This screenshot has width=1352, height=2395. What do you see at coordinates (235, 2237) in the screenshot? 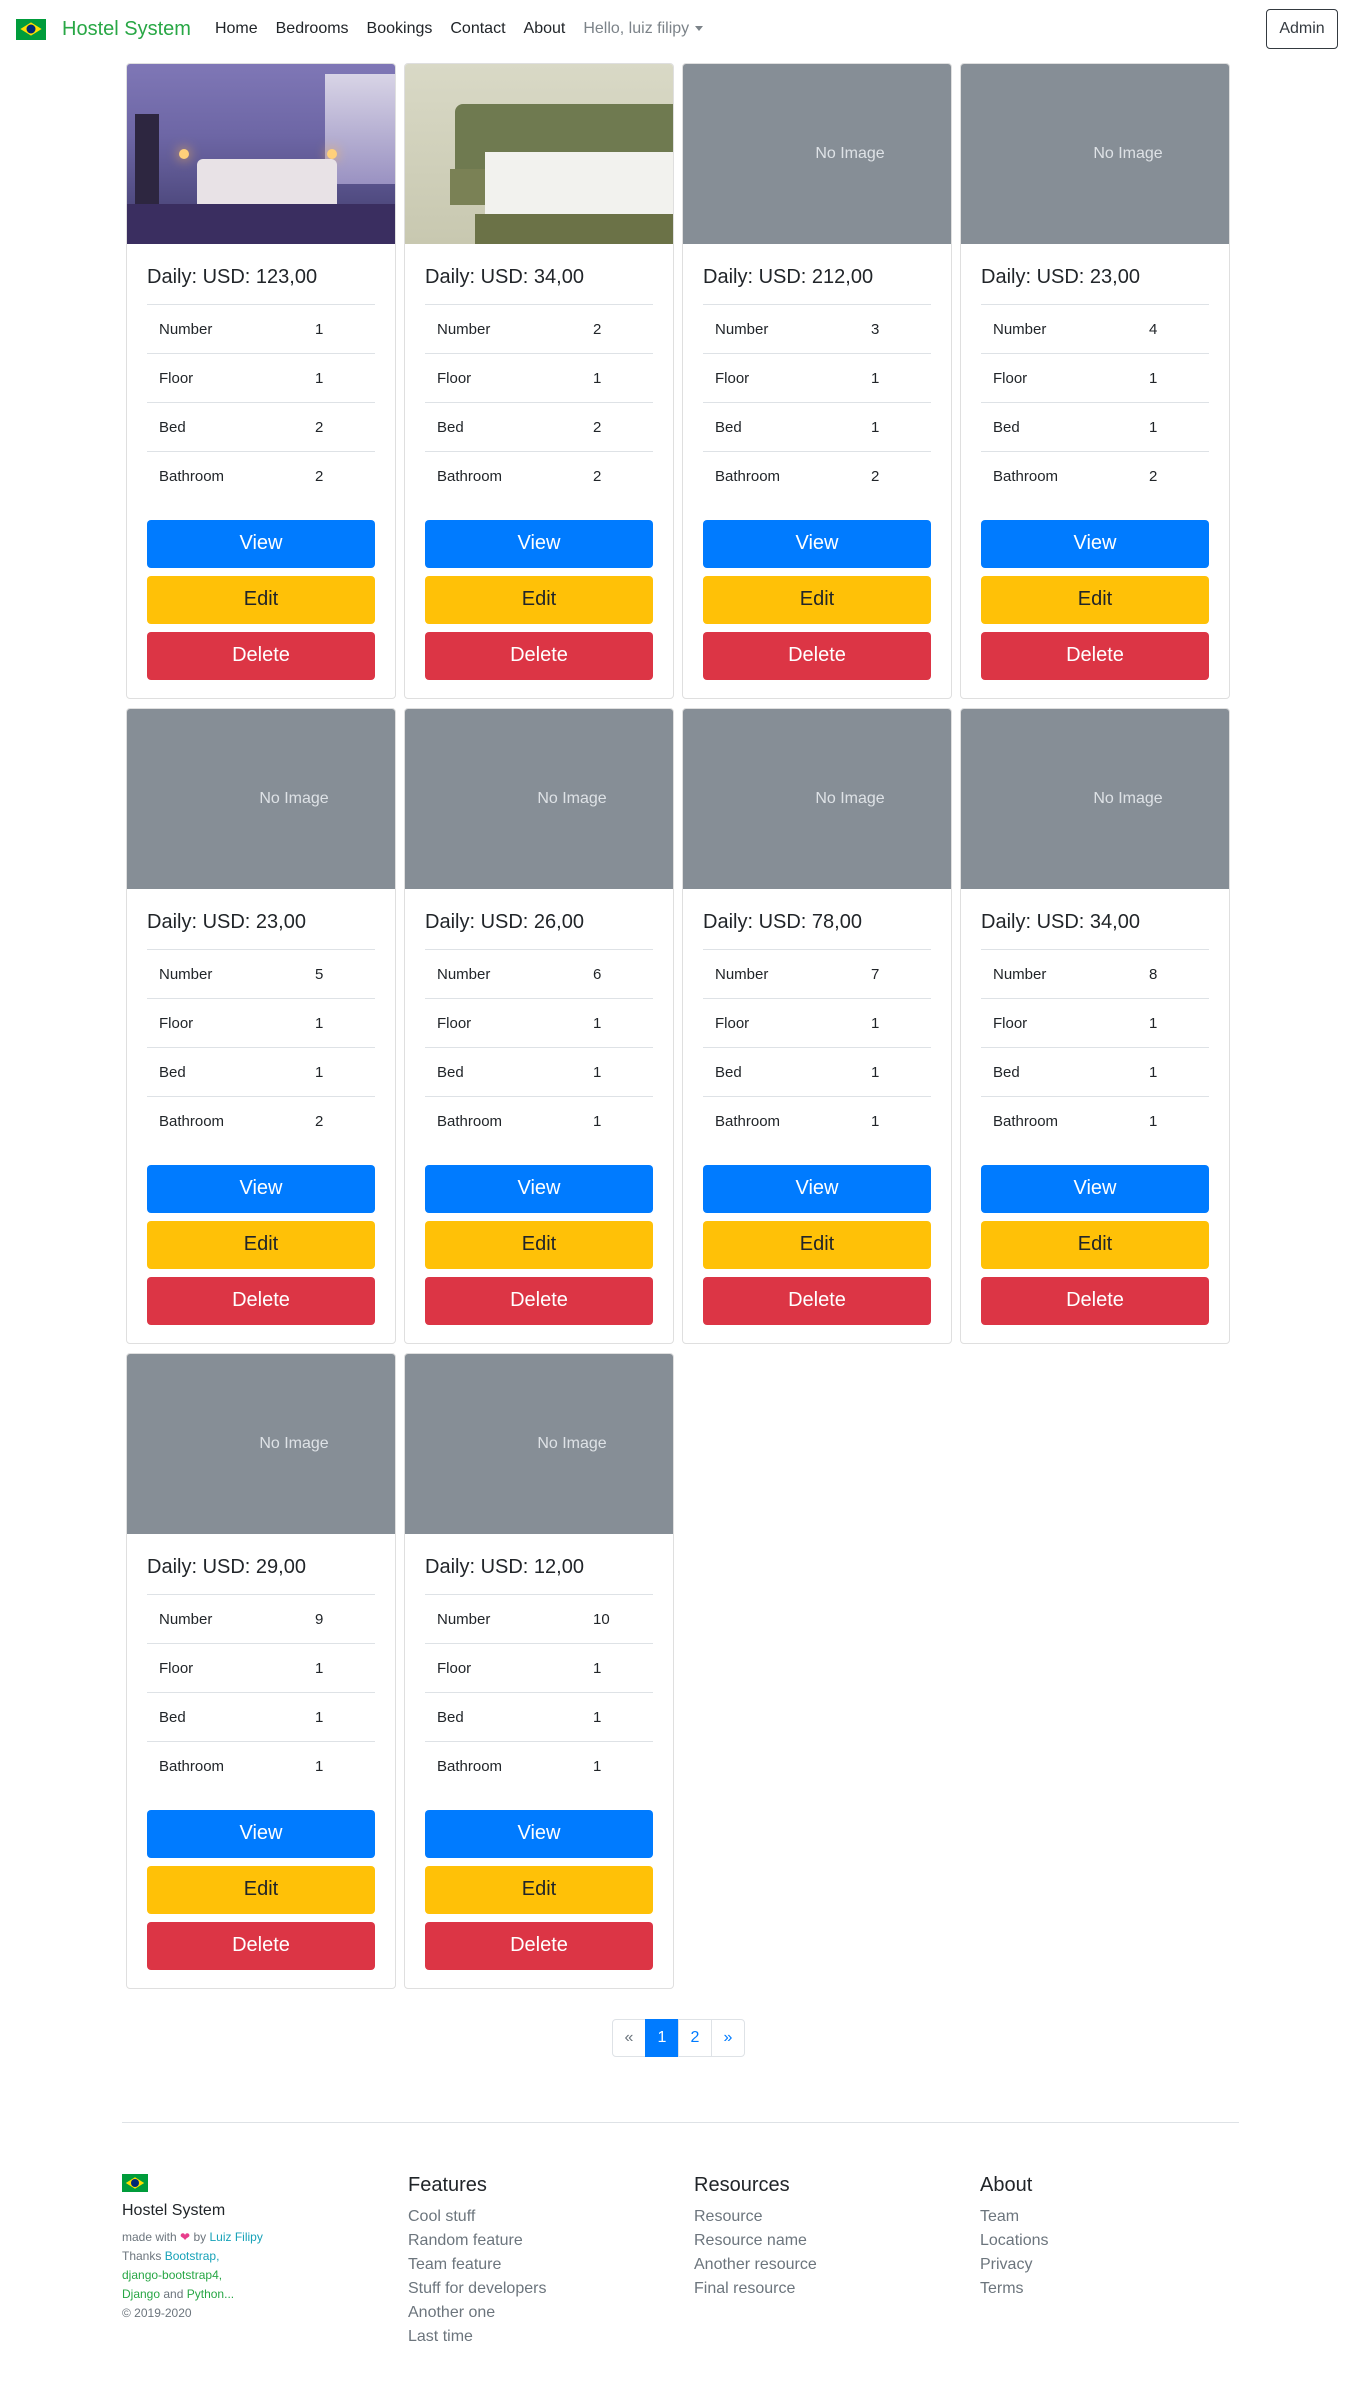
I see `author-link: Luiz Filipy` at bounding box center [235, 2237].